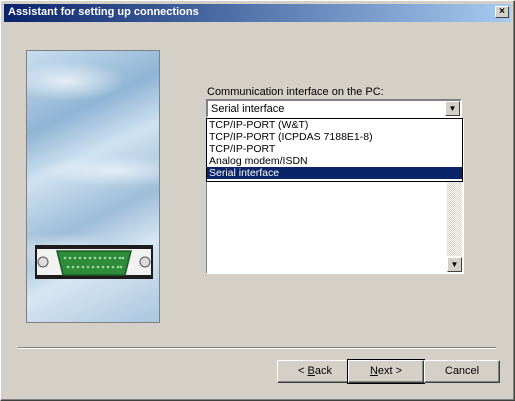  Describe the element at coordinates (295, 92) in the screenshot. I see `interface-label: Communication interface on the PC:` at that location.